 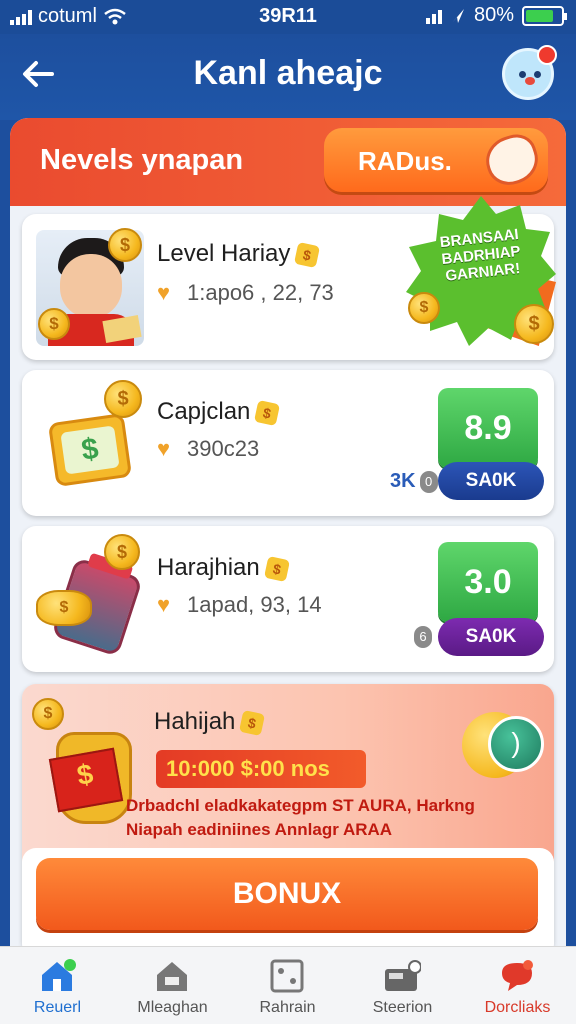 I want to click on card-name: Harajhian $, so click(x=223, y=568).